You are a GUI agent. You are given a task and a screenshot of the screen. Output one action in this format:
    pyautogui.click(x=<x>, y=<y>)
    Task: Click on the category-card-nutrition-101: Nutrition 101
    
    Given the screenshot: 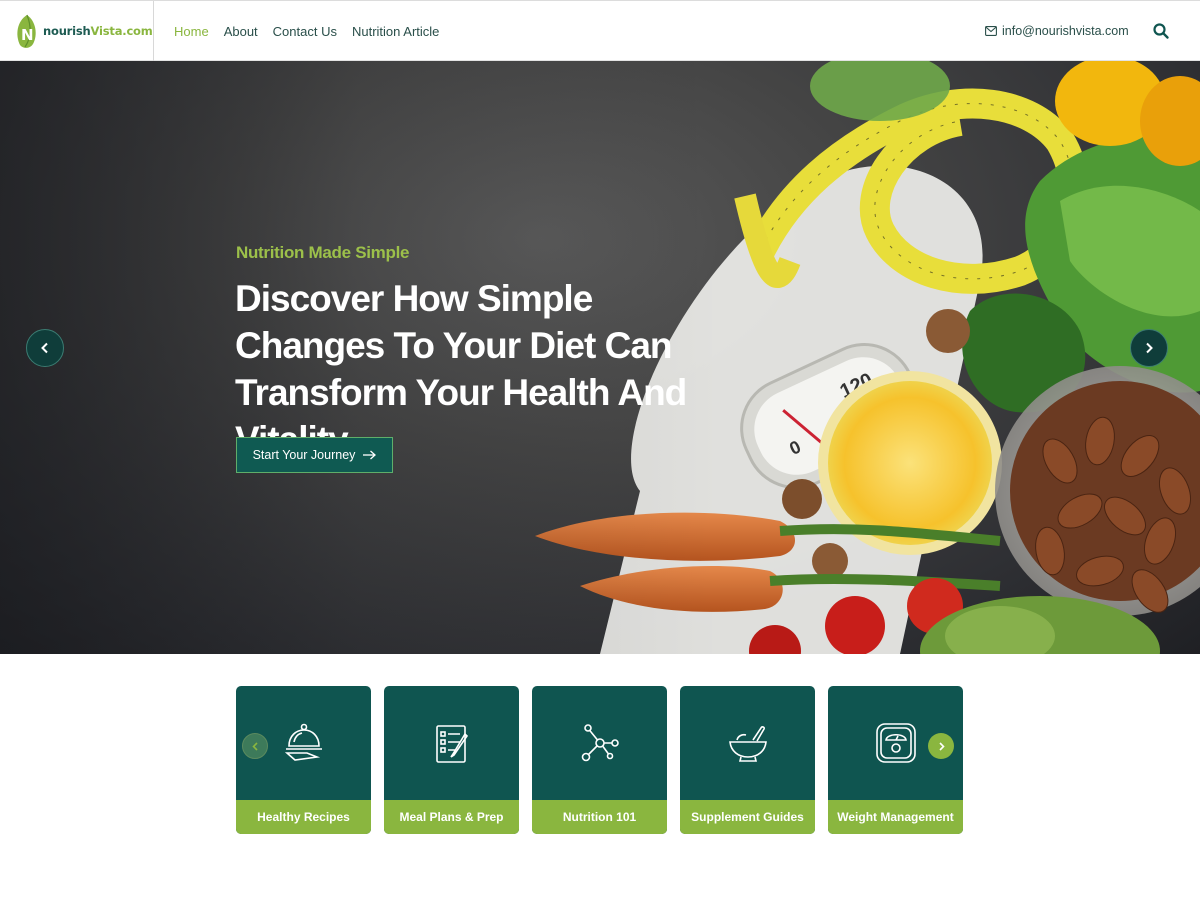 What is the action you would take?
    pyautogui.click(x=599, y=760)
    